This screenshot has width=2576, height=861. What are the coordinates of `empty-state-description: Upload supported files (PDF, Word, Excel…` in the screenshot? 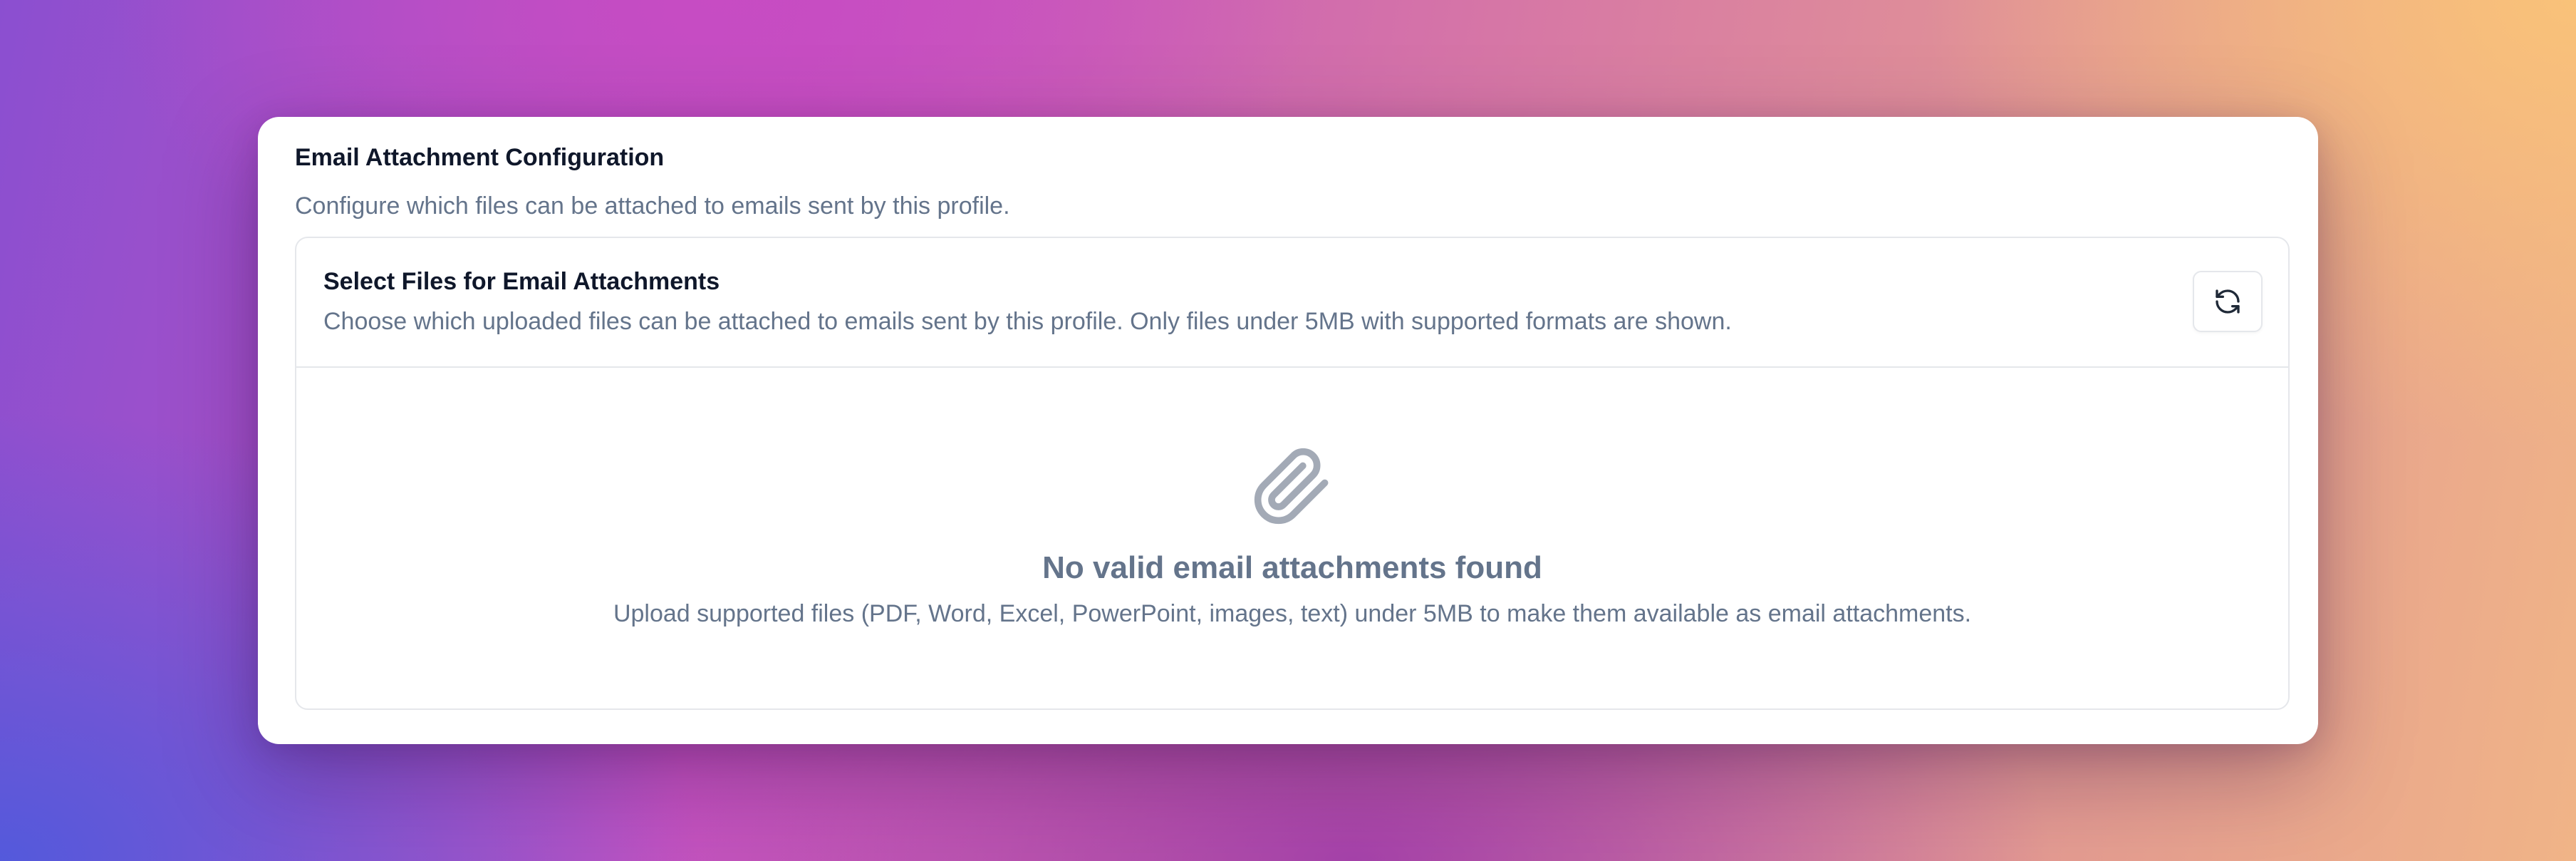 It's located at (1292, 613).